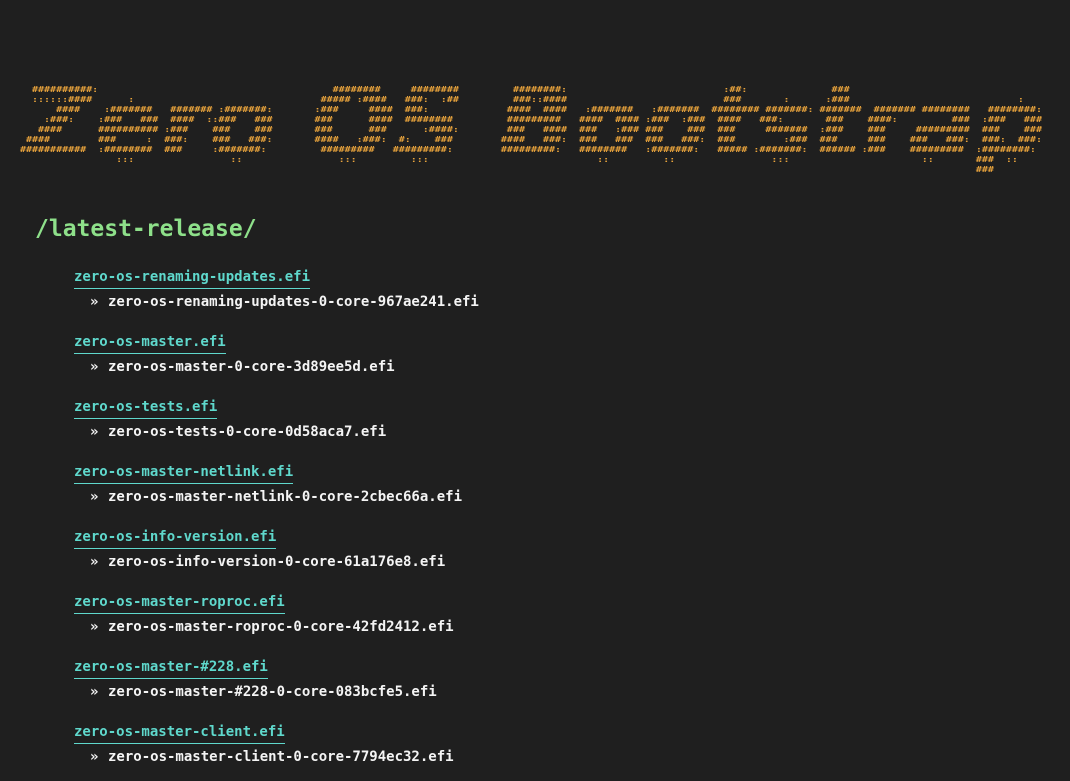 Image resolution: width=1070 pixels, height=781 pixels. Describe the element at coordinates (192, 278) in the screenshot. I see `release-link: zero-os-renaming-updates.efi` at that location.